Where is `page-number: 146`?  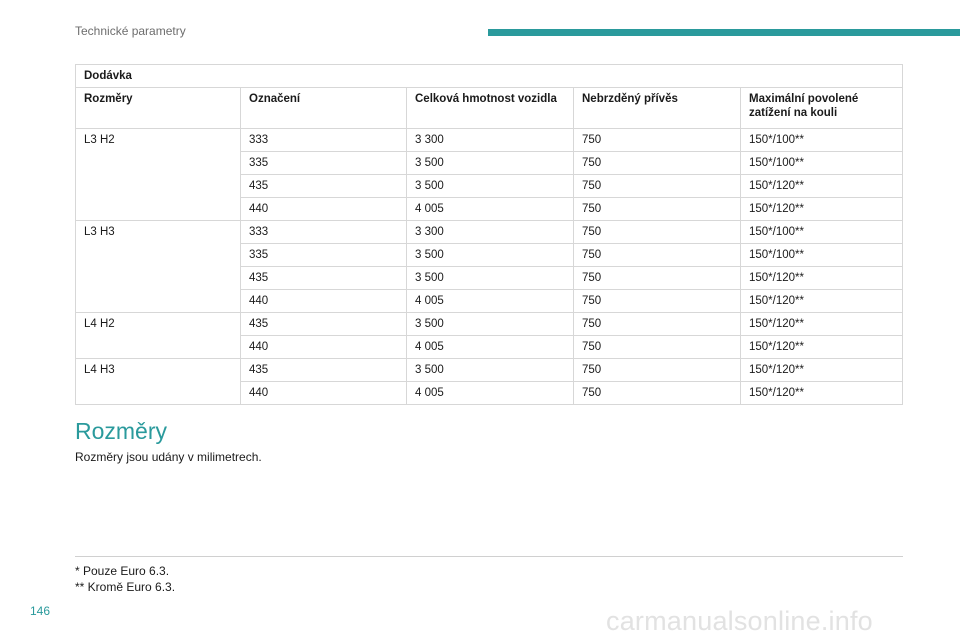
page-number: 146 is located at coordinates (40, 611).